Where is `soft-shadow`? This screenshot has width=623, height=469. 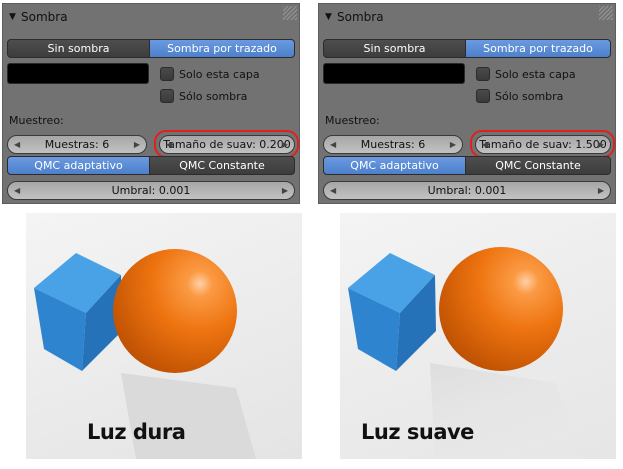 soft-shadow is located at coordinates (507, 411).